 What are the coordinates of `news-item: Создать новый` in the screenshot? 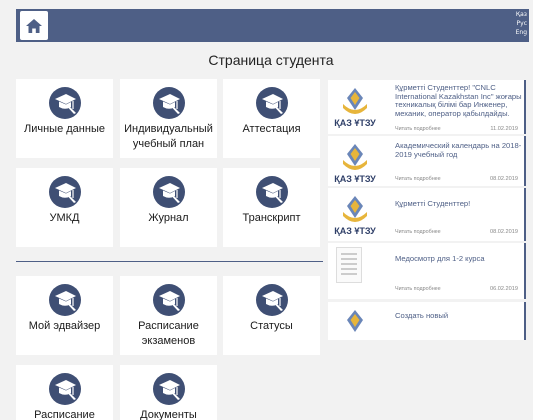 It's located at (427, 321).